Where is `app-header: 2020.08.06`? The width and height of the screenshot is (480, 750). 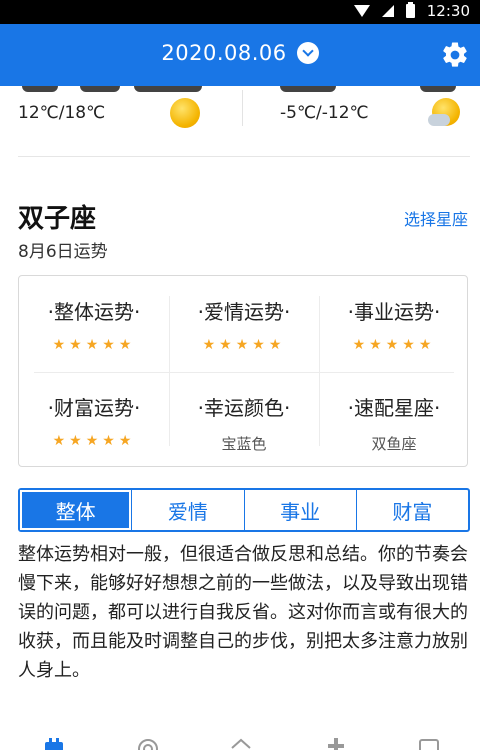
app-header: 2020.08.06 is located at coordinates (240, 55).